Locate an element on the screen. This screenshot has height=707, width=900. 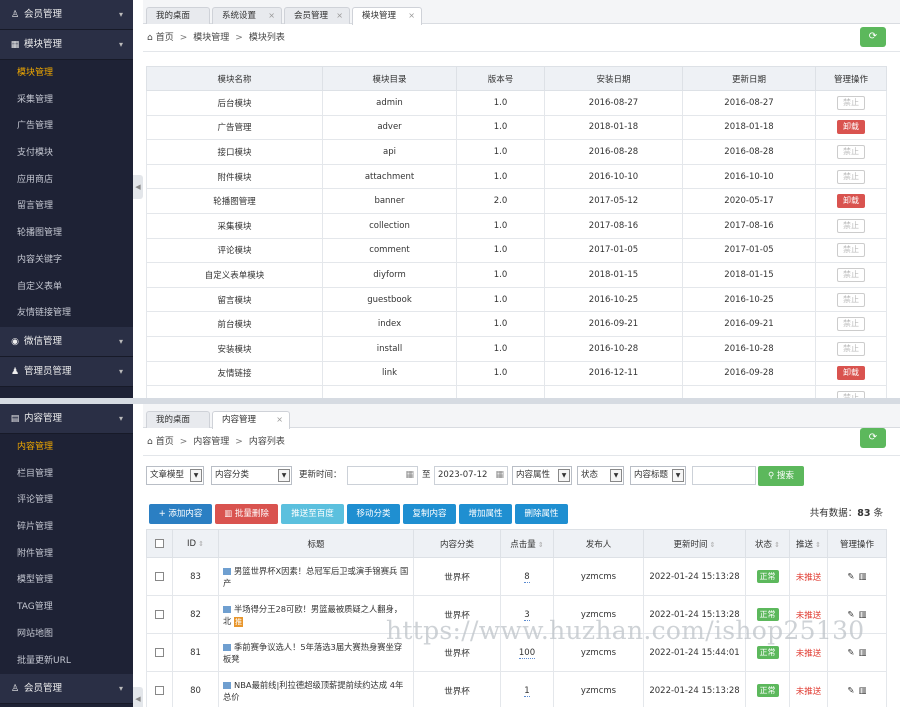
sidebar-item: 支付模块 is located at coordinates (66, 153).